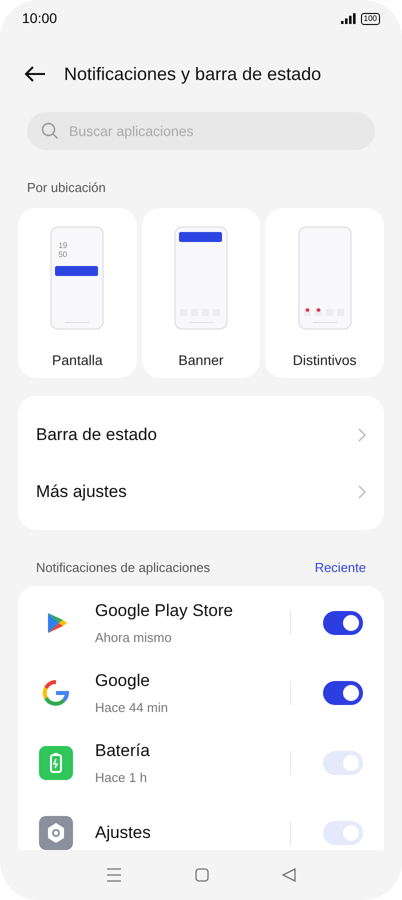 The width and height of the screenshot is (402, 900). I want to click on app-row: Google Hace 44 min, so click(201, 693).